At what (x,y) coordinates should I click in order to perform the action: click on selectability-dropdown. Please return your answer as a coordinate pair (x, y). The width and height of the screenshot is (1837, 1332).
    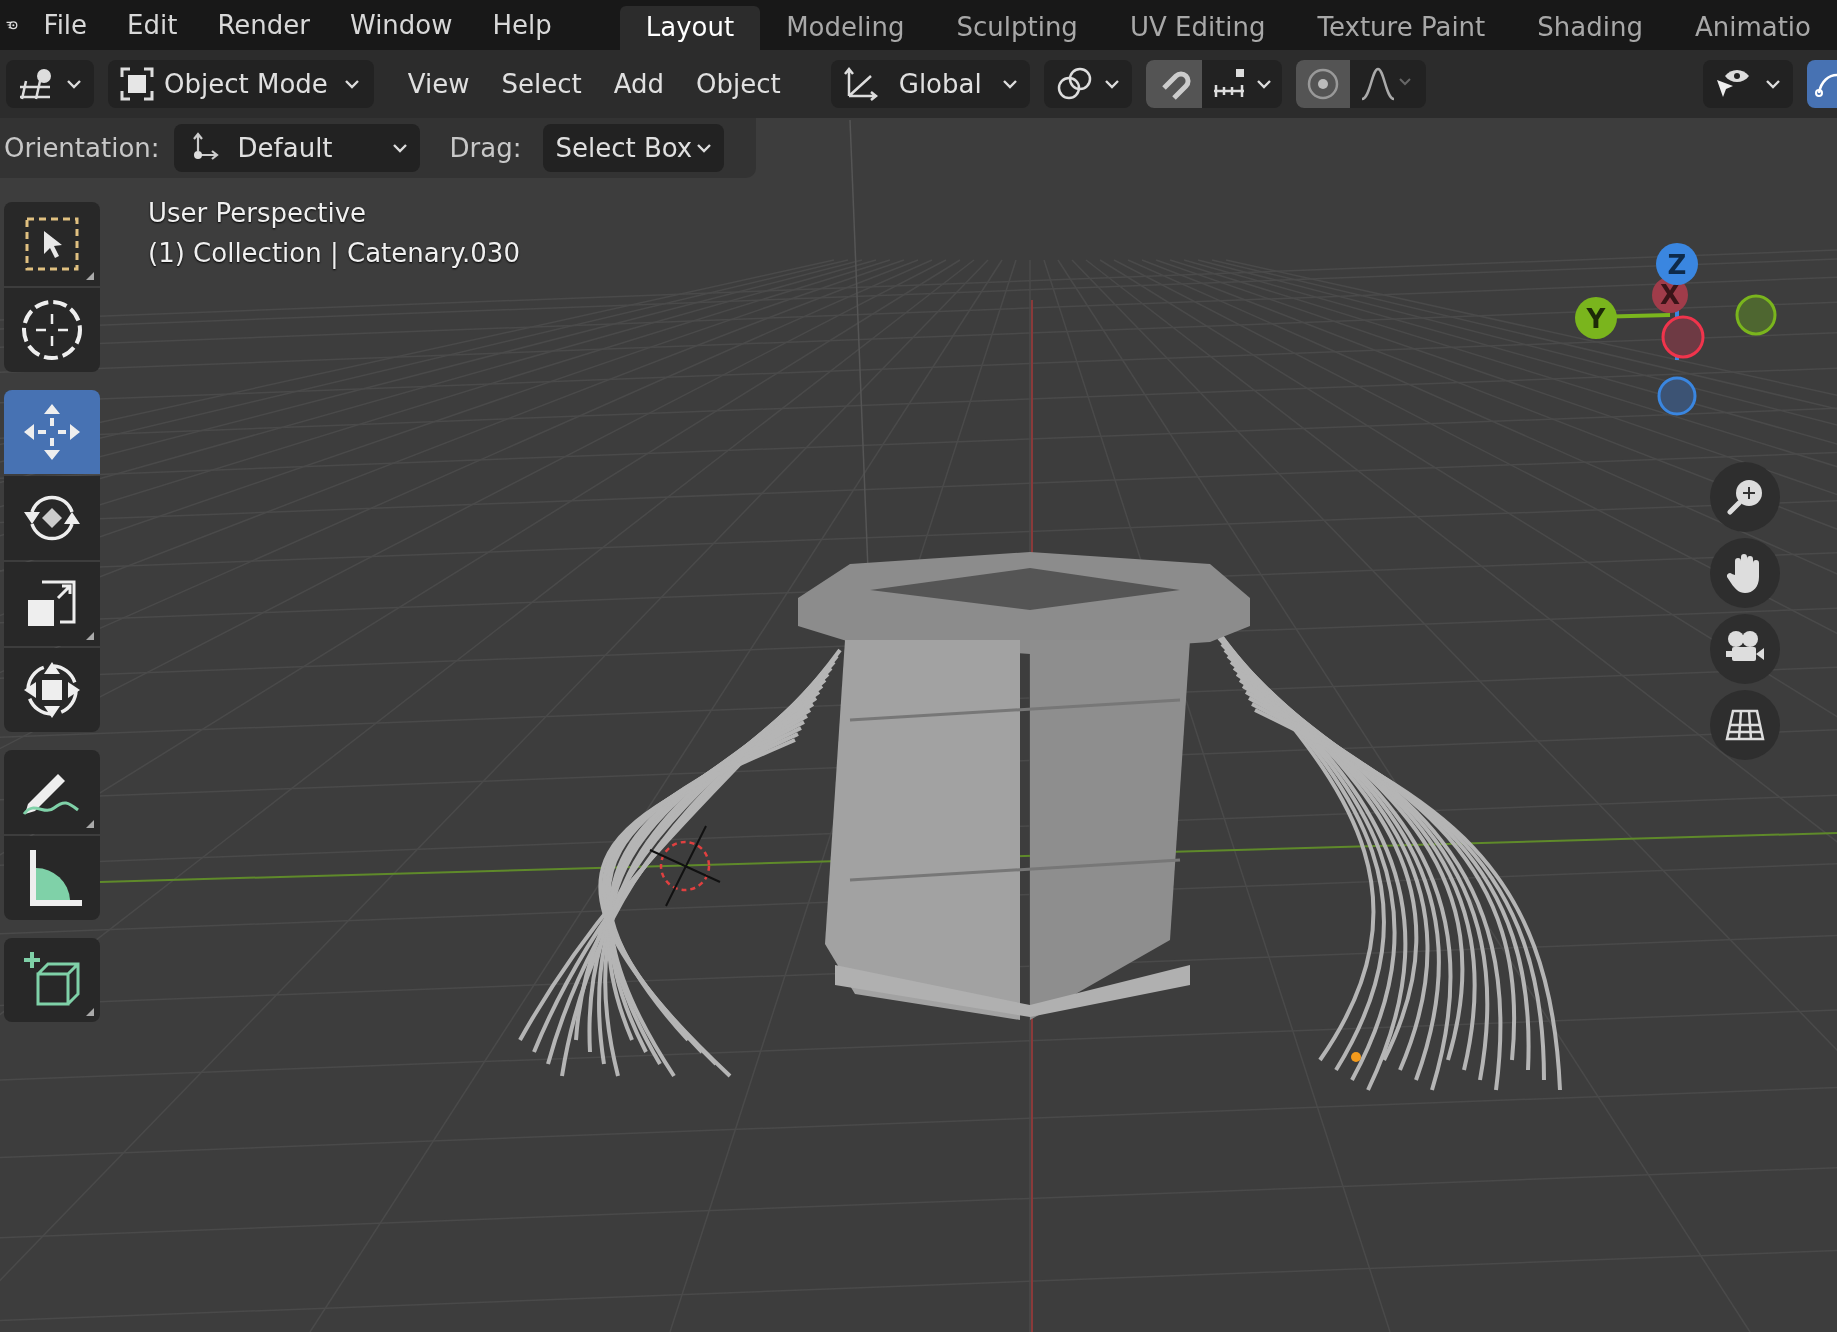
    Looking at the image, I should click on (1748, 84).